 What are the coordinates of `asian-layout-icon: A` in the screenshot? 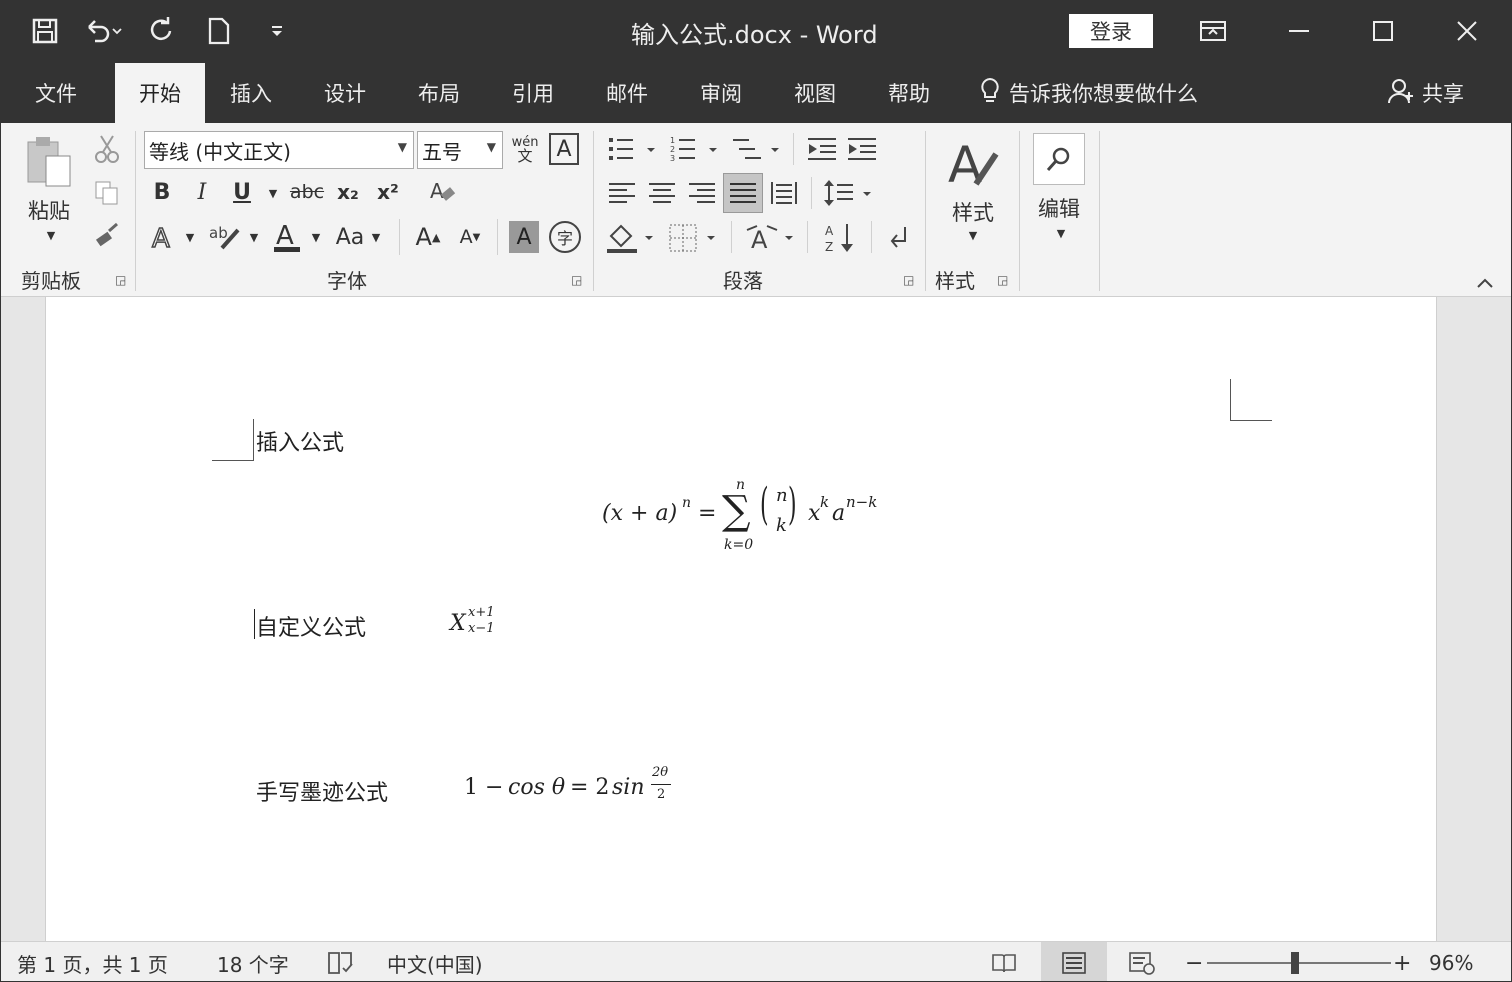 It's located at (770, 238).